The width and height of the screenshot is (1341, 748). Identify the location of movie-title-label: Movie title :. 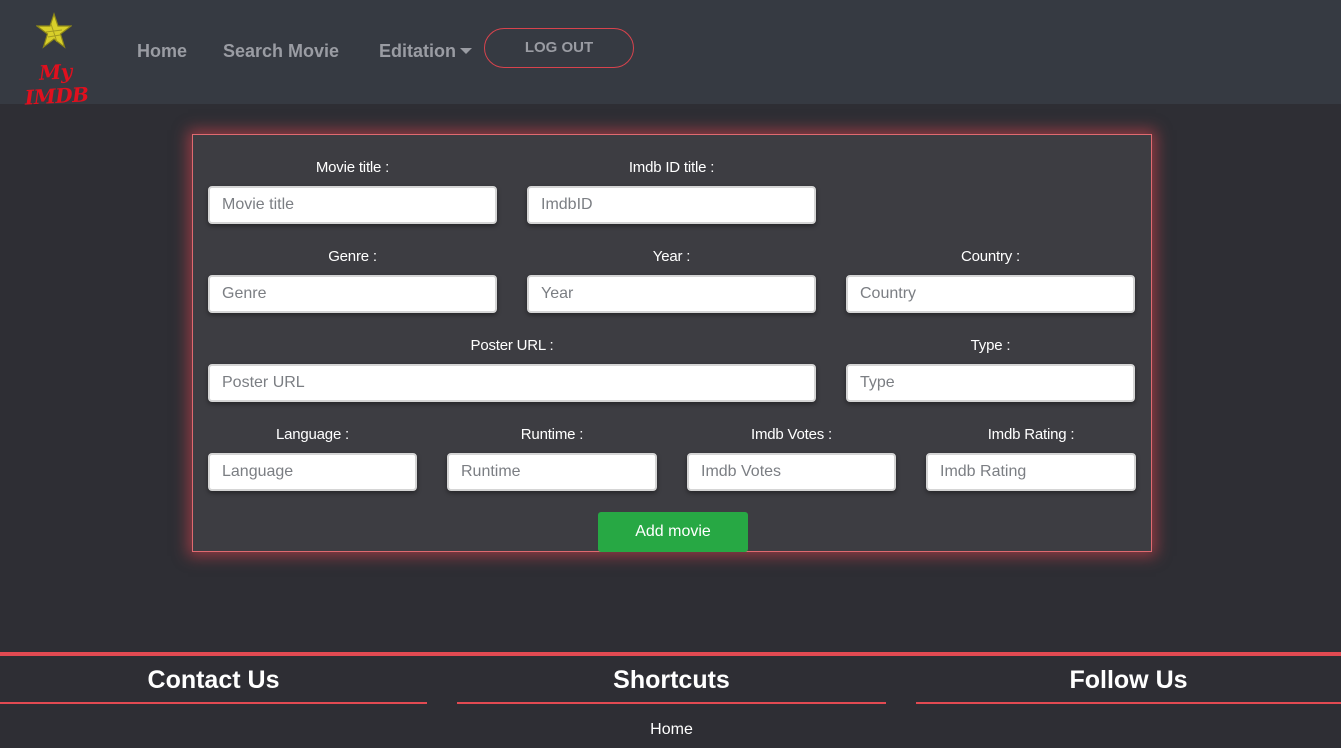
(352, 167).